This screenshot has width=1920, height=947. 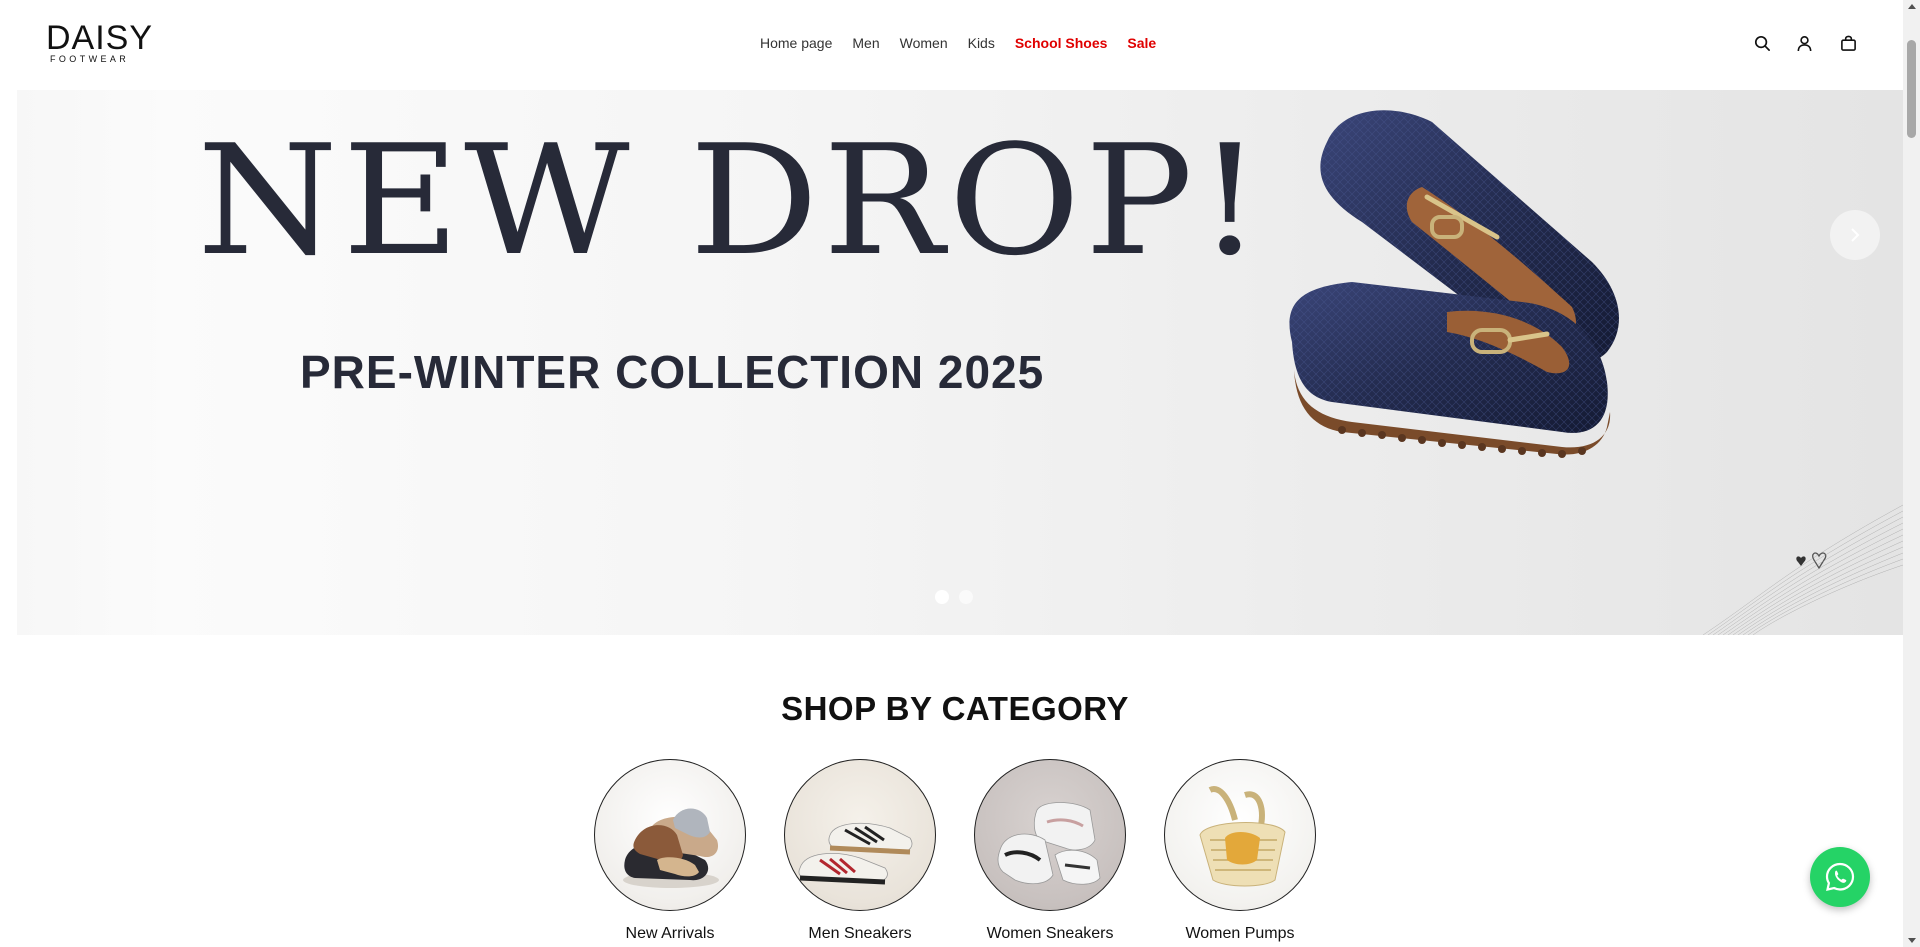 I want to click on nav-kids: Kids, so click(x=981, y=43).